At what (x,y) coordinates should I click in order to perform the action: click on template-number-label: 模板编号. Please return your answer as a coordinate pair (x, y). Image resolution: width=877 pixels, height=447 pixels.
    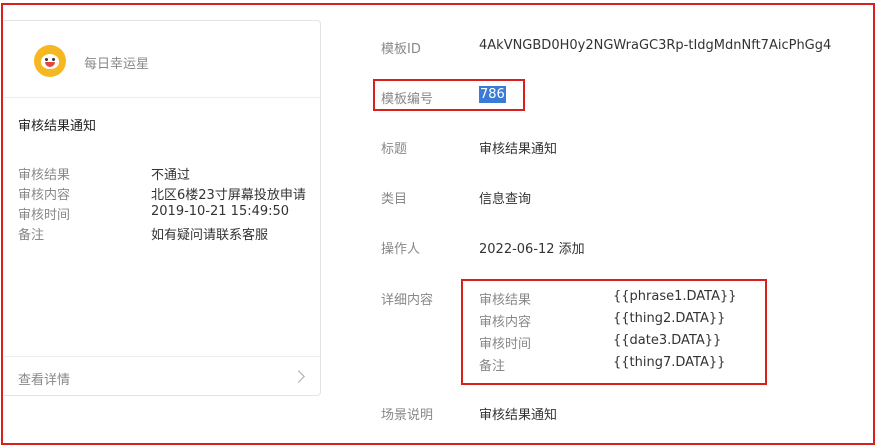
    Looking at the image, I should click on (407, 99).